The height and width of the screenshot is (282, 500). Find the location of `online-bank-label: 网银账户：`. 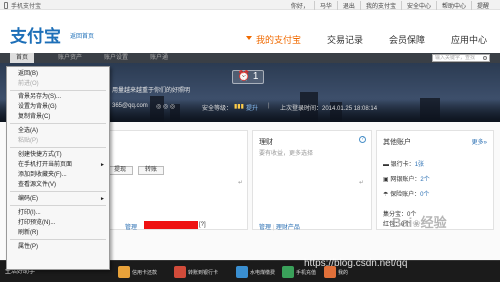

online-bank-label: 网银账户： is located at coordinates (405, 180).